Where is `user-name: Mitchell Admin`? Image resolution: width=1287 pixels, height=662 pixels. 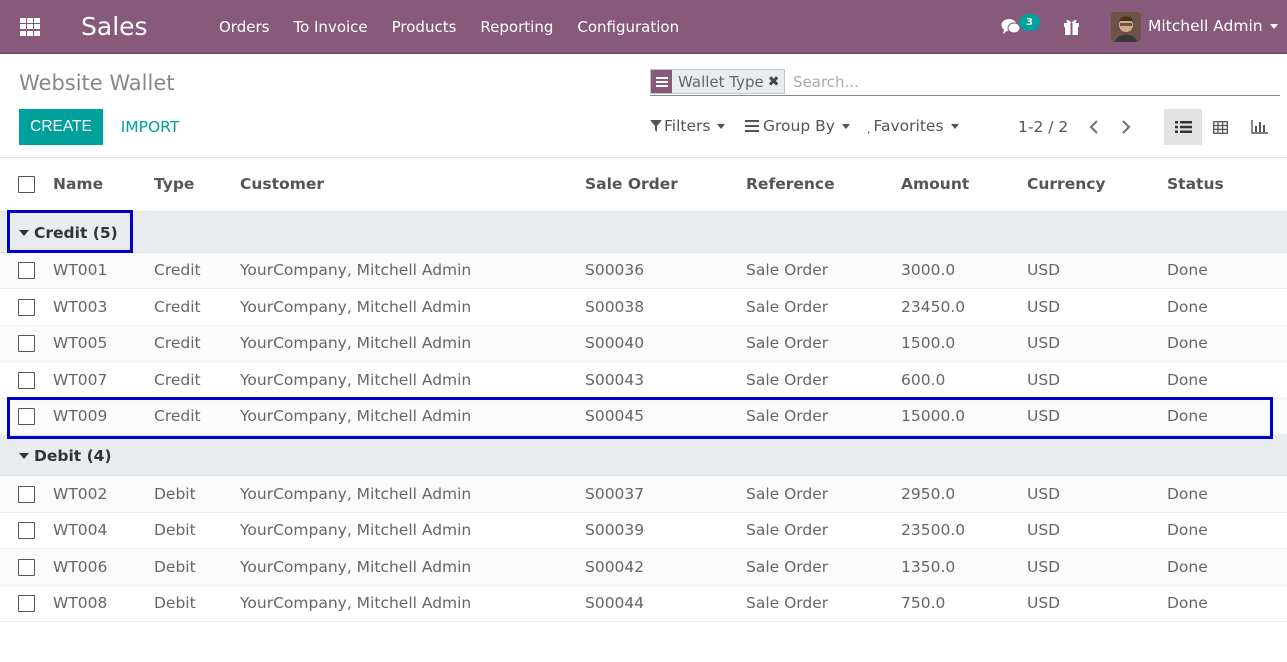
user-name: Mitchell Admin is located at coordinates (1205, 26).